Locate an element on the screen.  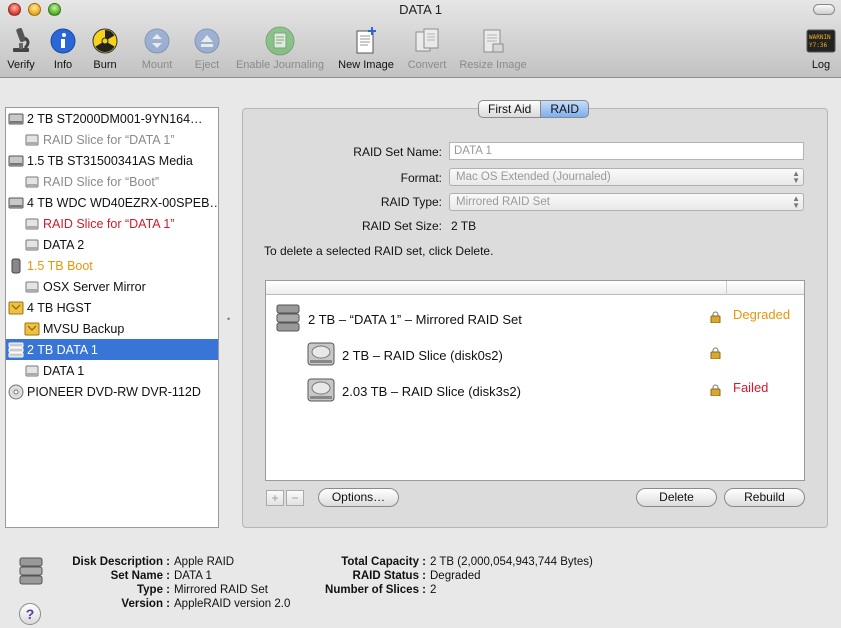
sidebar-item: 1.5 TB Boot is located at coordinates (112, 265).